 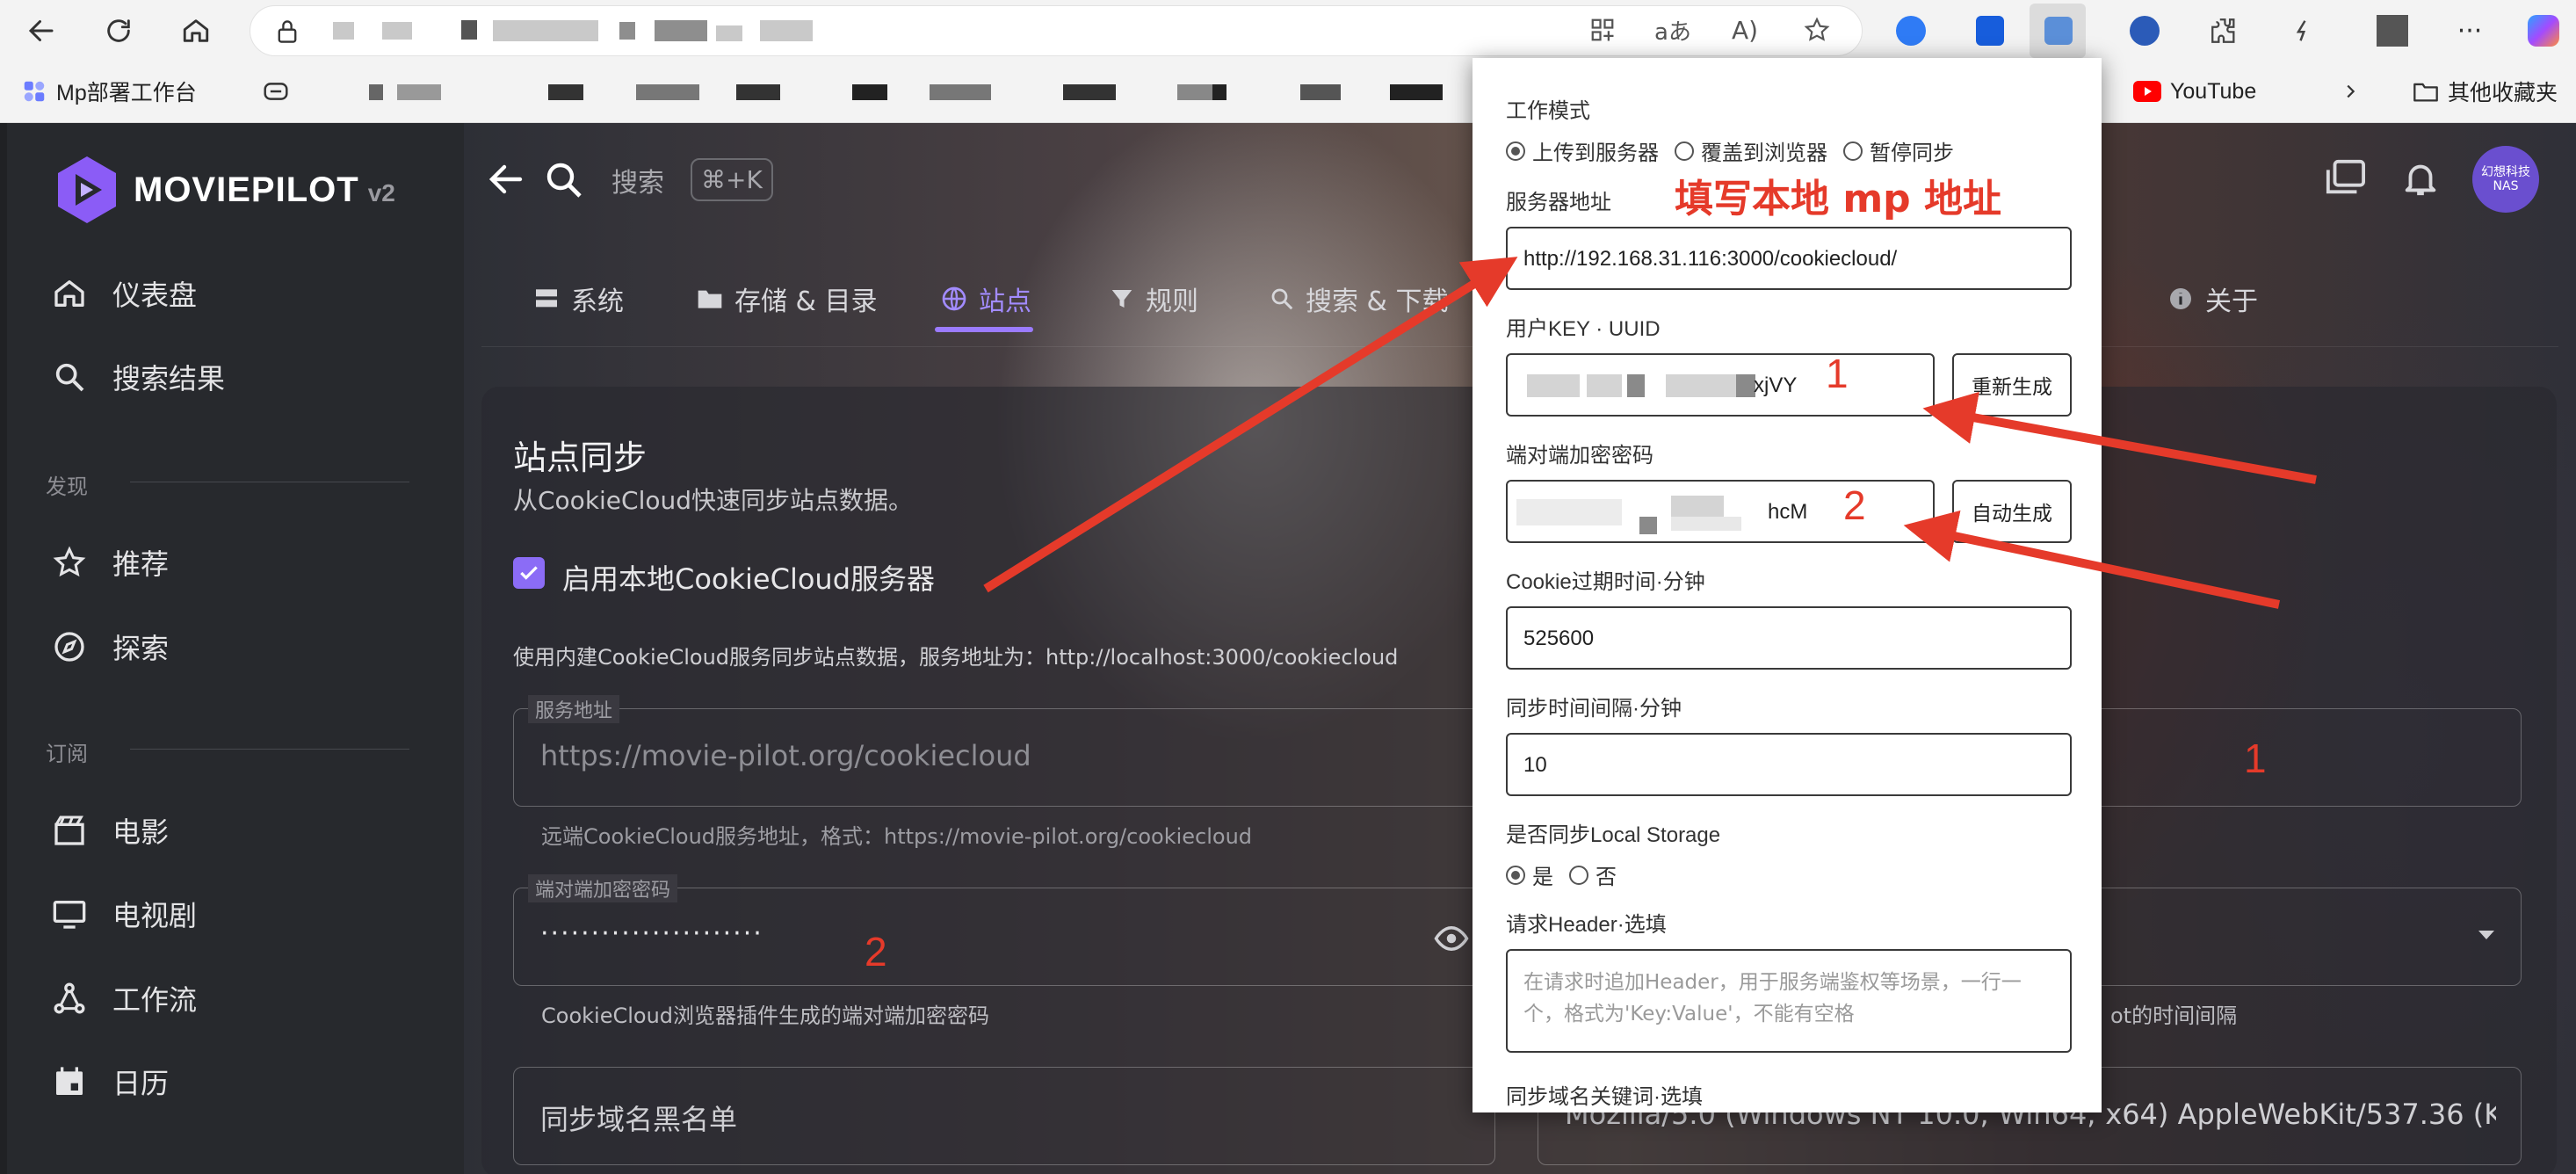 What do you see at coordinates (1529, 874) in the screenshot?
I see `radio-local-storage-yes: 是` at bounding box center [1529, 874].